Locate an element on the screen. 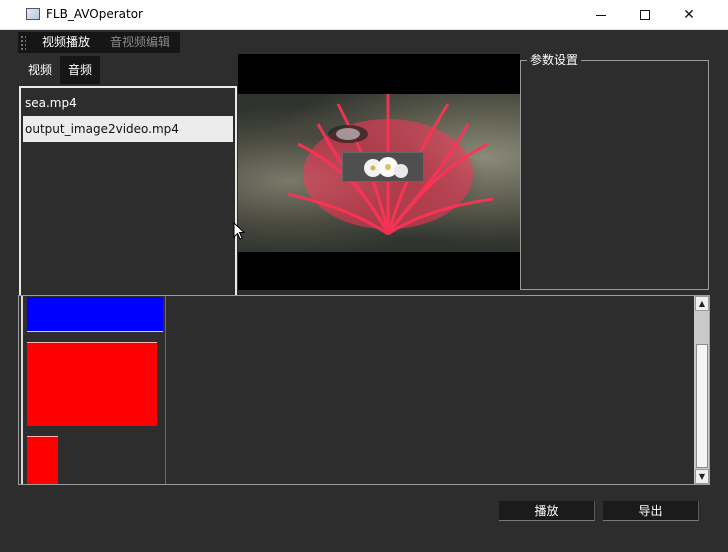 The width and height of the screenshot is (728, 552). video-frame is located at coordinates (379, 173).